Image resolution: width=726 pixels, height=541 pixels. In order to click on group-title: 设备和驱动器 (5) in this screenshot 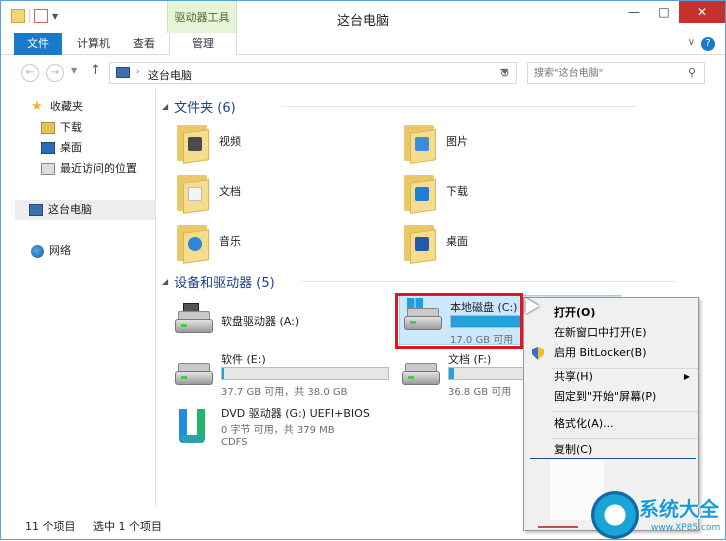, I will do `click(224, 283)`.